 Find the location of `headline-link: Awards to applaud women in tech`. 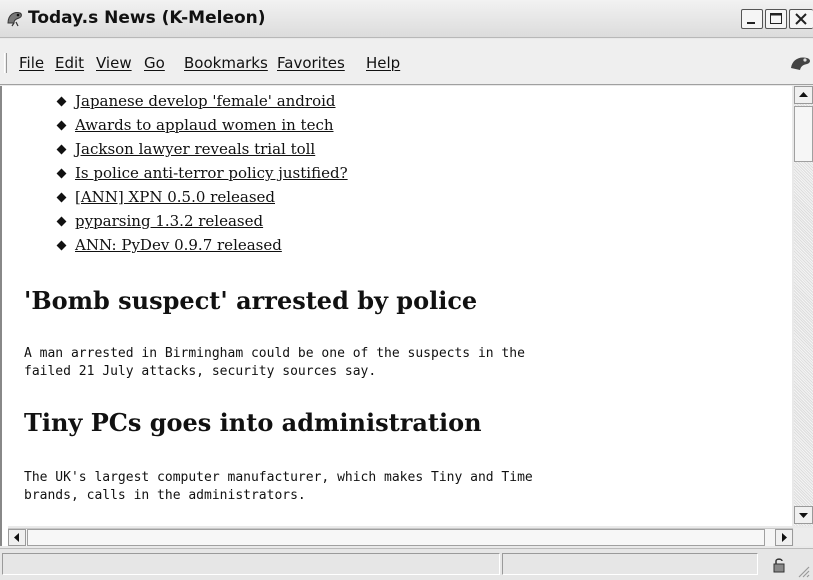

headline-link: Awards to applaud women in tech is located at coordinates (204, 125).